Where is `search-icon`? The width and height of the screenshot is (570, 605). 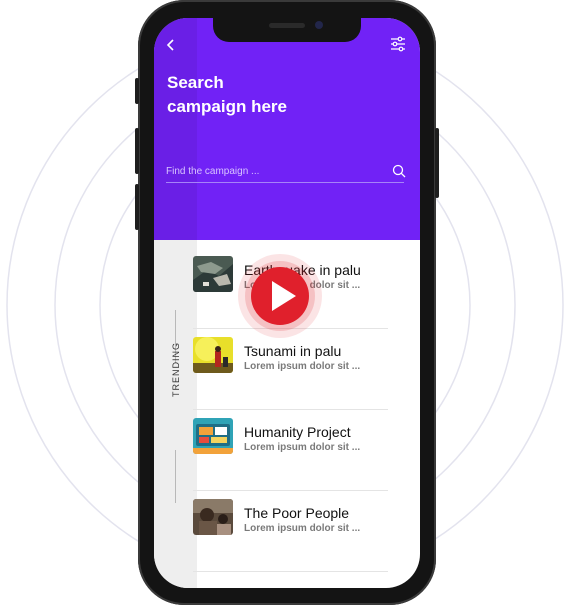
search-icon is located at coordinates (399, 171).